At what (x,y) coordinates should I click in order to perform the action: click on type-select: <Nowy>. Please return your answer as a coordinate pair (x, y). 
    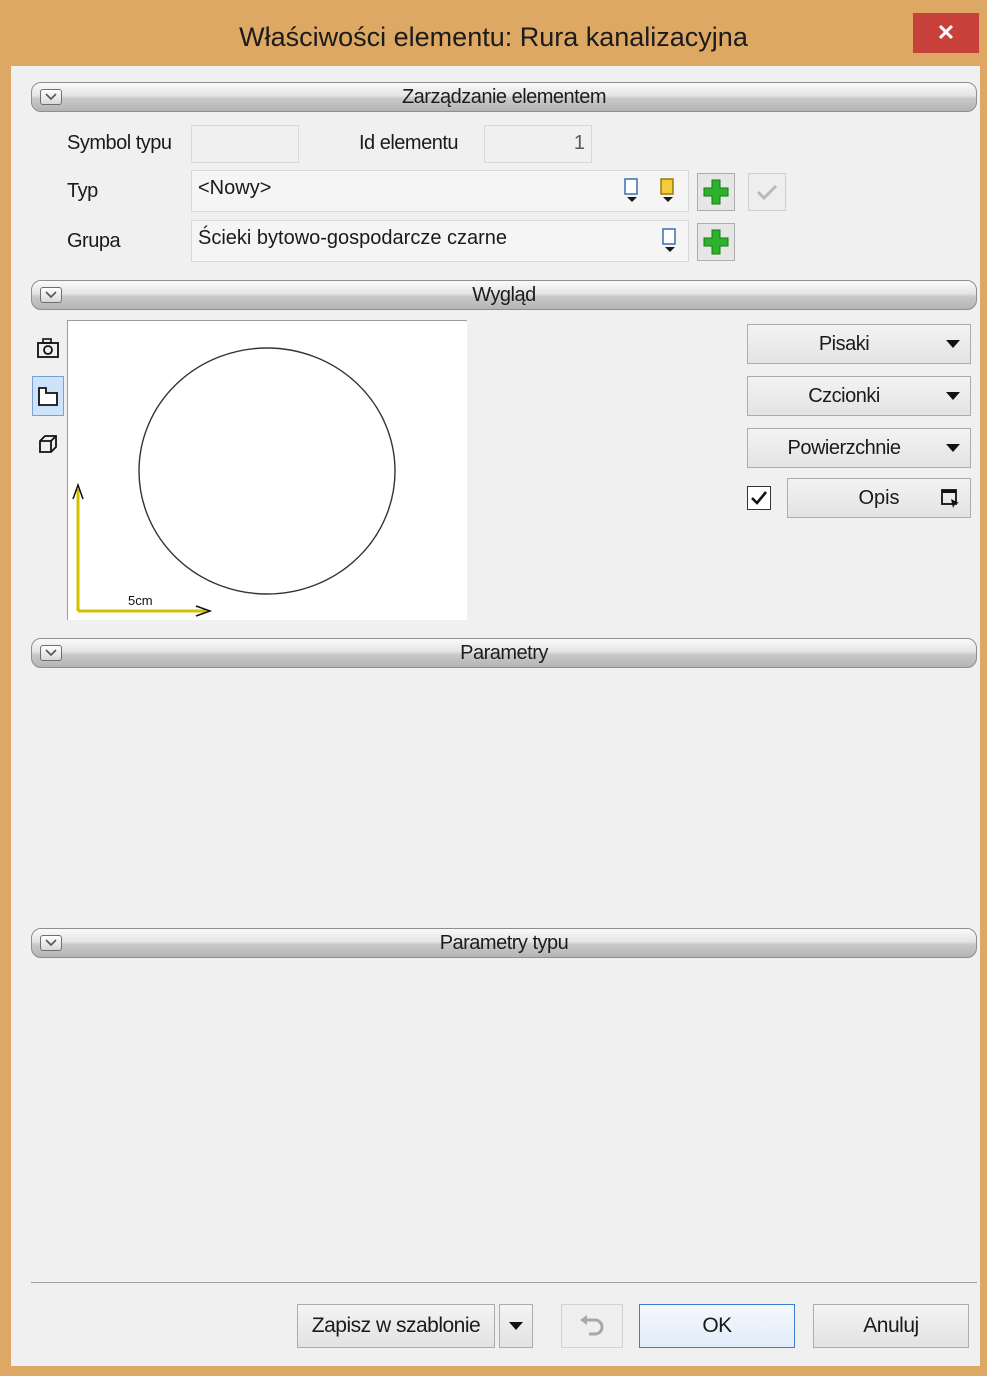
    Looking at the image, I should click on (440, 191).